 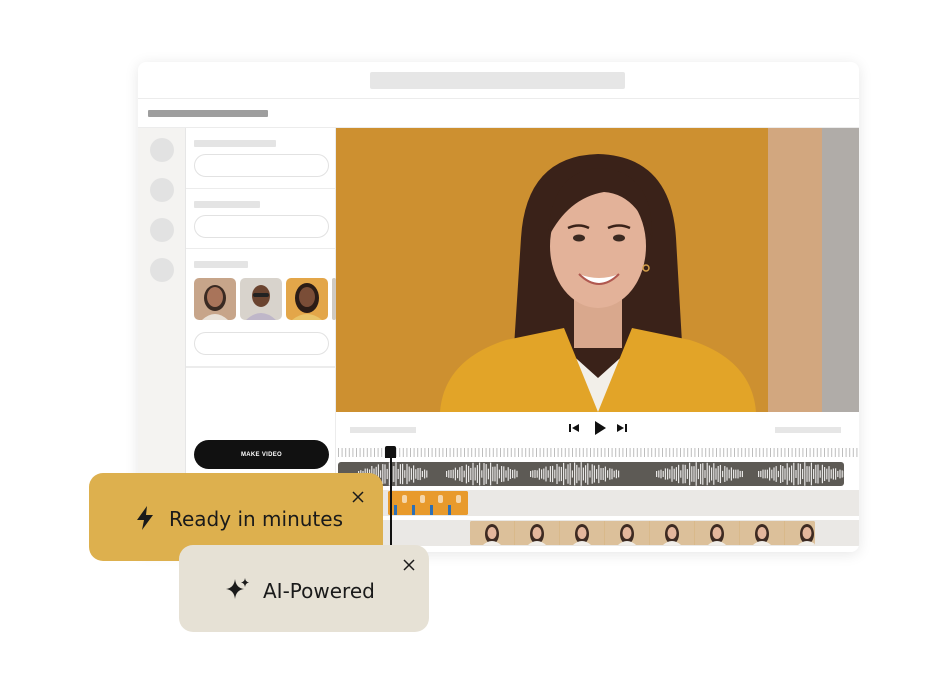 I want to click on duration-placeholder, so click(x=808, y=430).